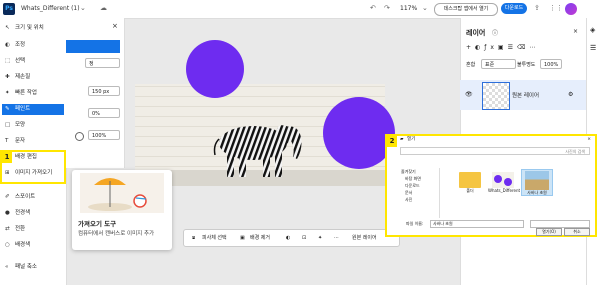 The image size is (600, 285). I want to click on share-icon: ⇪, so click(537, 8).